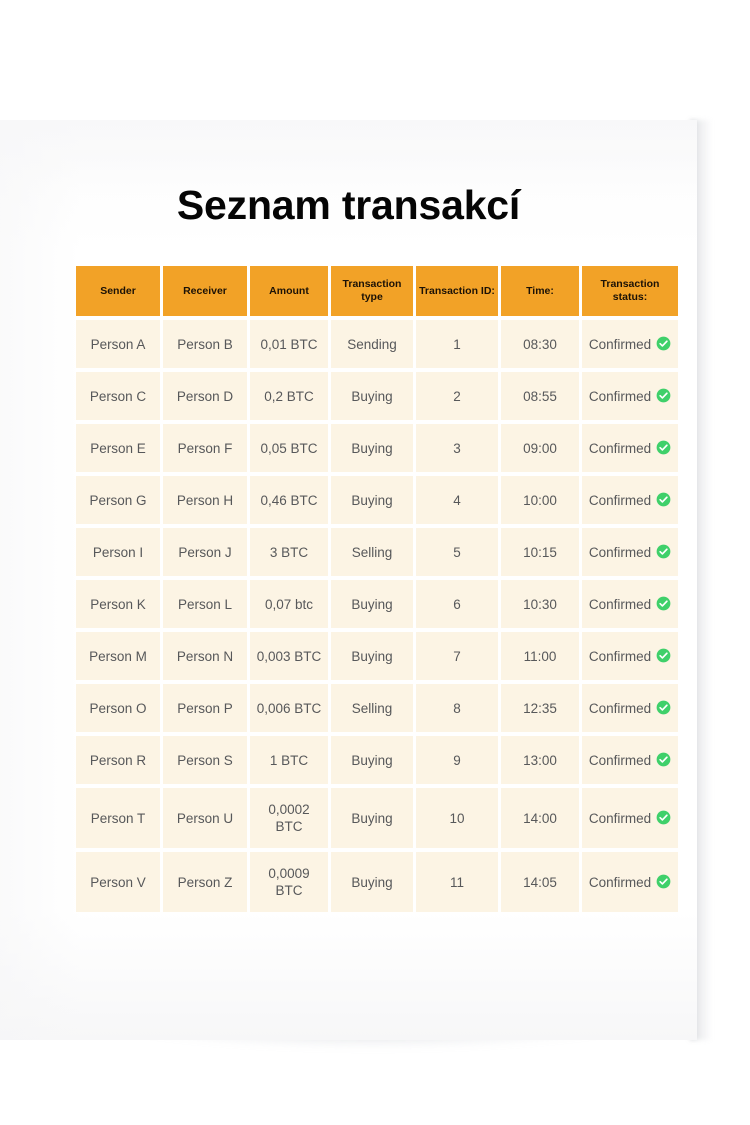 The image size is (750, 1125). Describe the element at coordinates (540, 760) in the screenshot. I see `cell-time: 13:00` at that location.